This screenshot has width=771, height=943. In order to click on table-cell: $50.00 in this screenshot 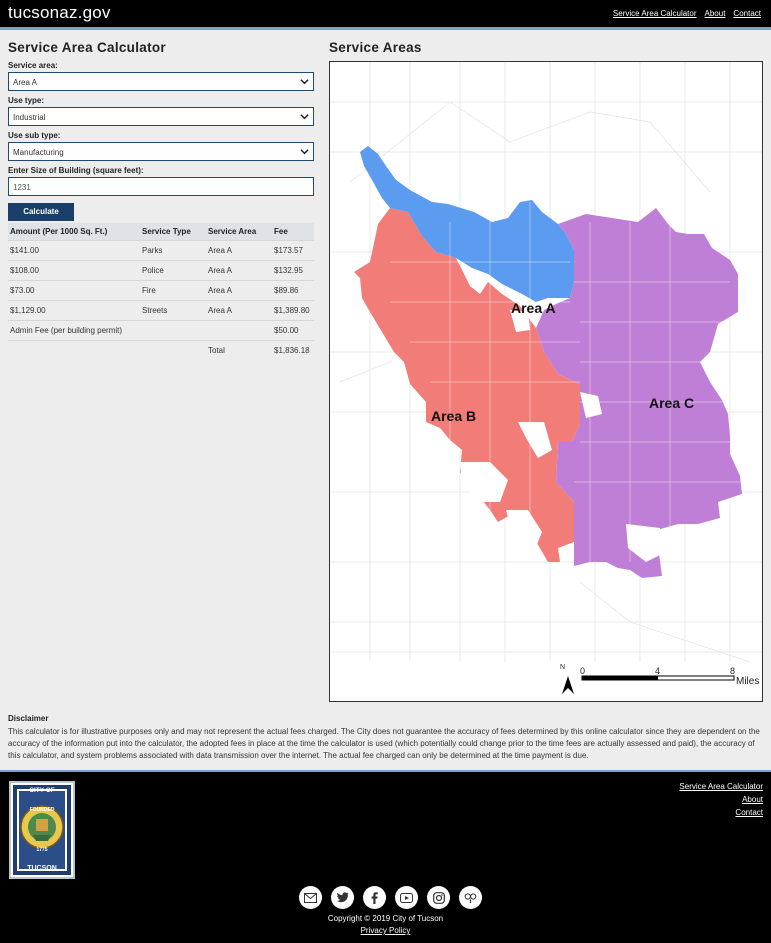, I will do `click(293, 330)`.